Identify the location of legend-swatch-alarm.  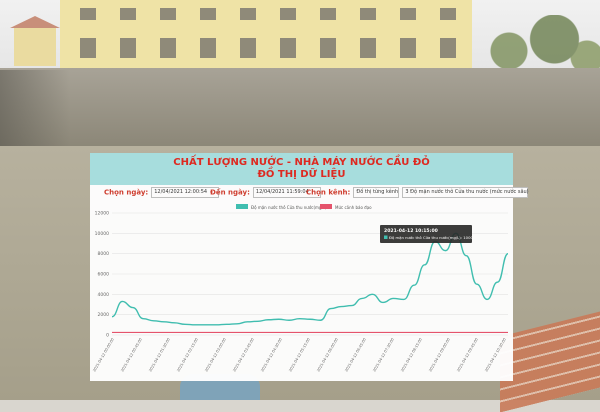
(326, 206).